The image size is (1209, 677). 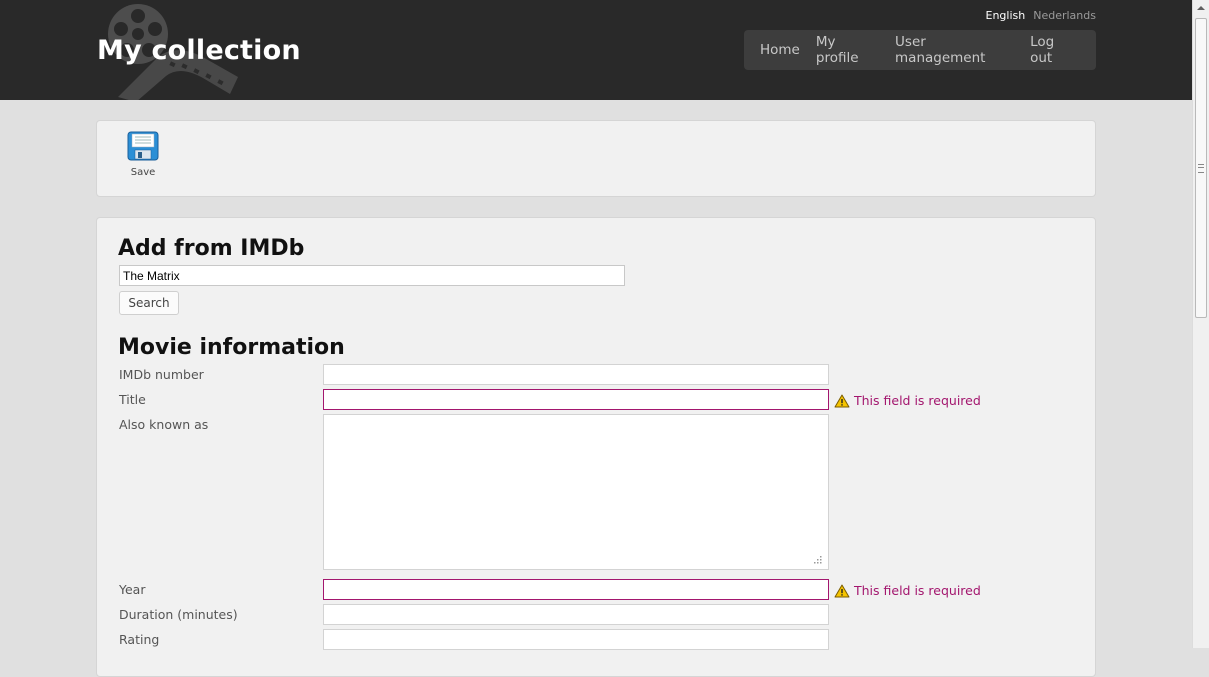 What do you see at coordinates (576, 589) in the screenshot?
I see `year-field` at bounding box center [576, 589].